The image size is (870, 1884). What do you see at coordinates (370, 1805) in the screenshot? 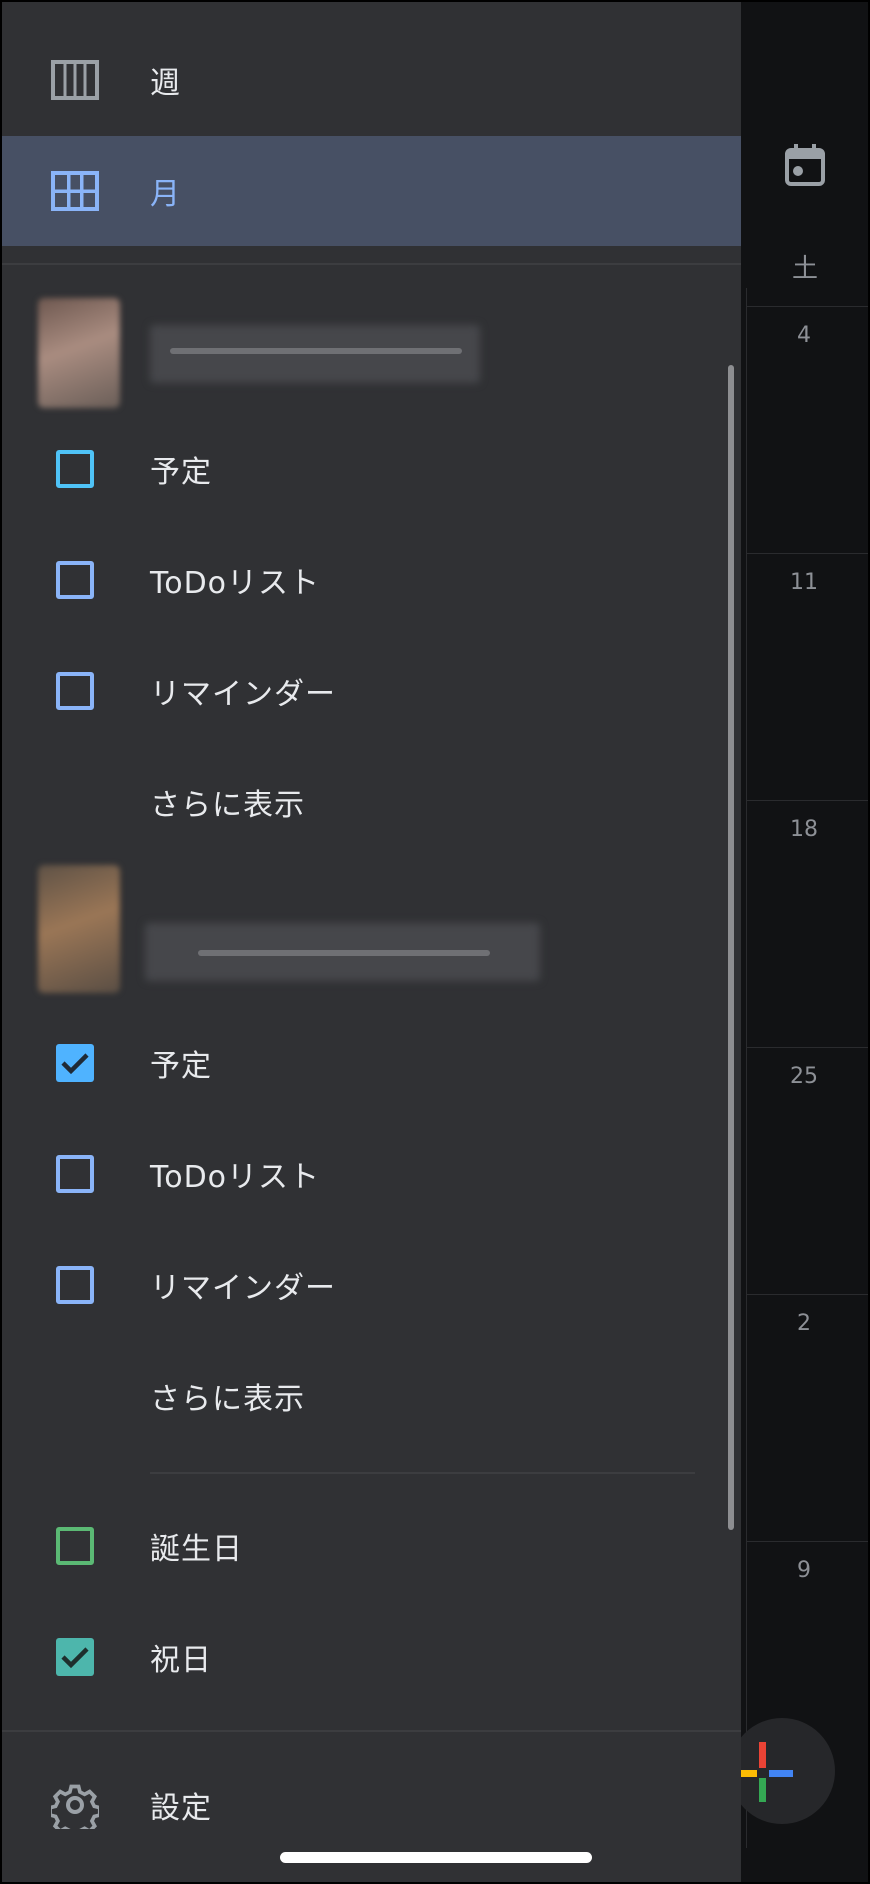
I see `settings-item: 設定` at bounding box center [370, 1805].